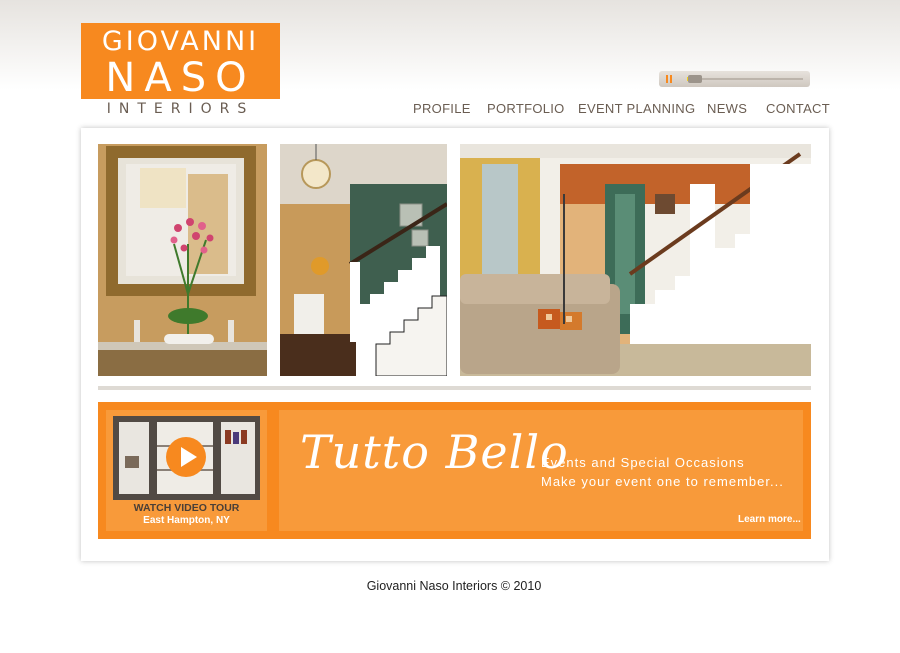  I want to click on audio-player, so click(734, 79).